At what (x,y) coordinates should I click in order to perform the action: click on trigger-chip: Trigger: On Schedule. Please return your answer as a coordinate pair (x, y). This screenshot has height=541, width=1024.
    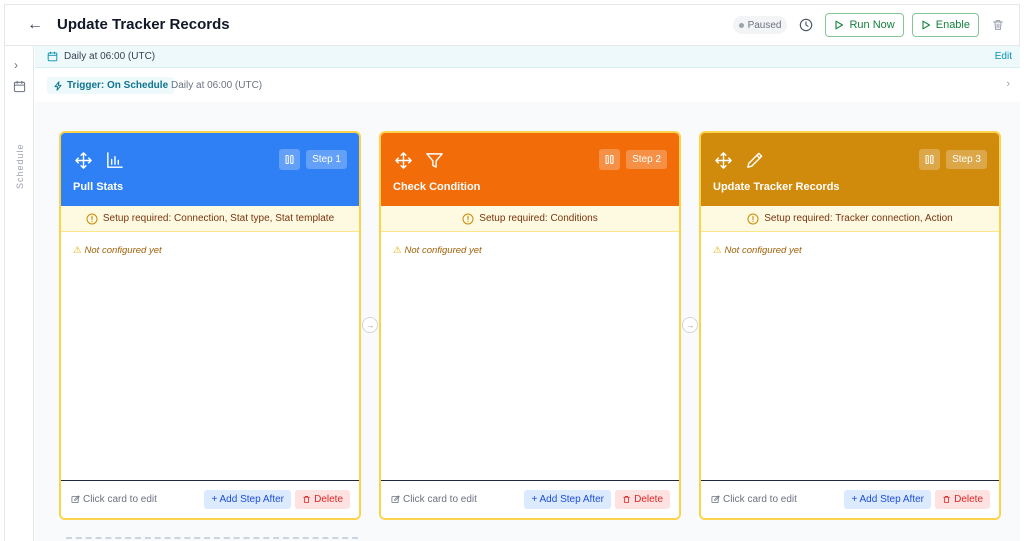
    Looking at the image, I should click on (111, 85).